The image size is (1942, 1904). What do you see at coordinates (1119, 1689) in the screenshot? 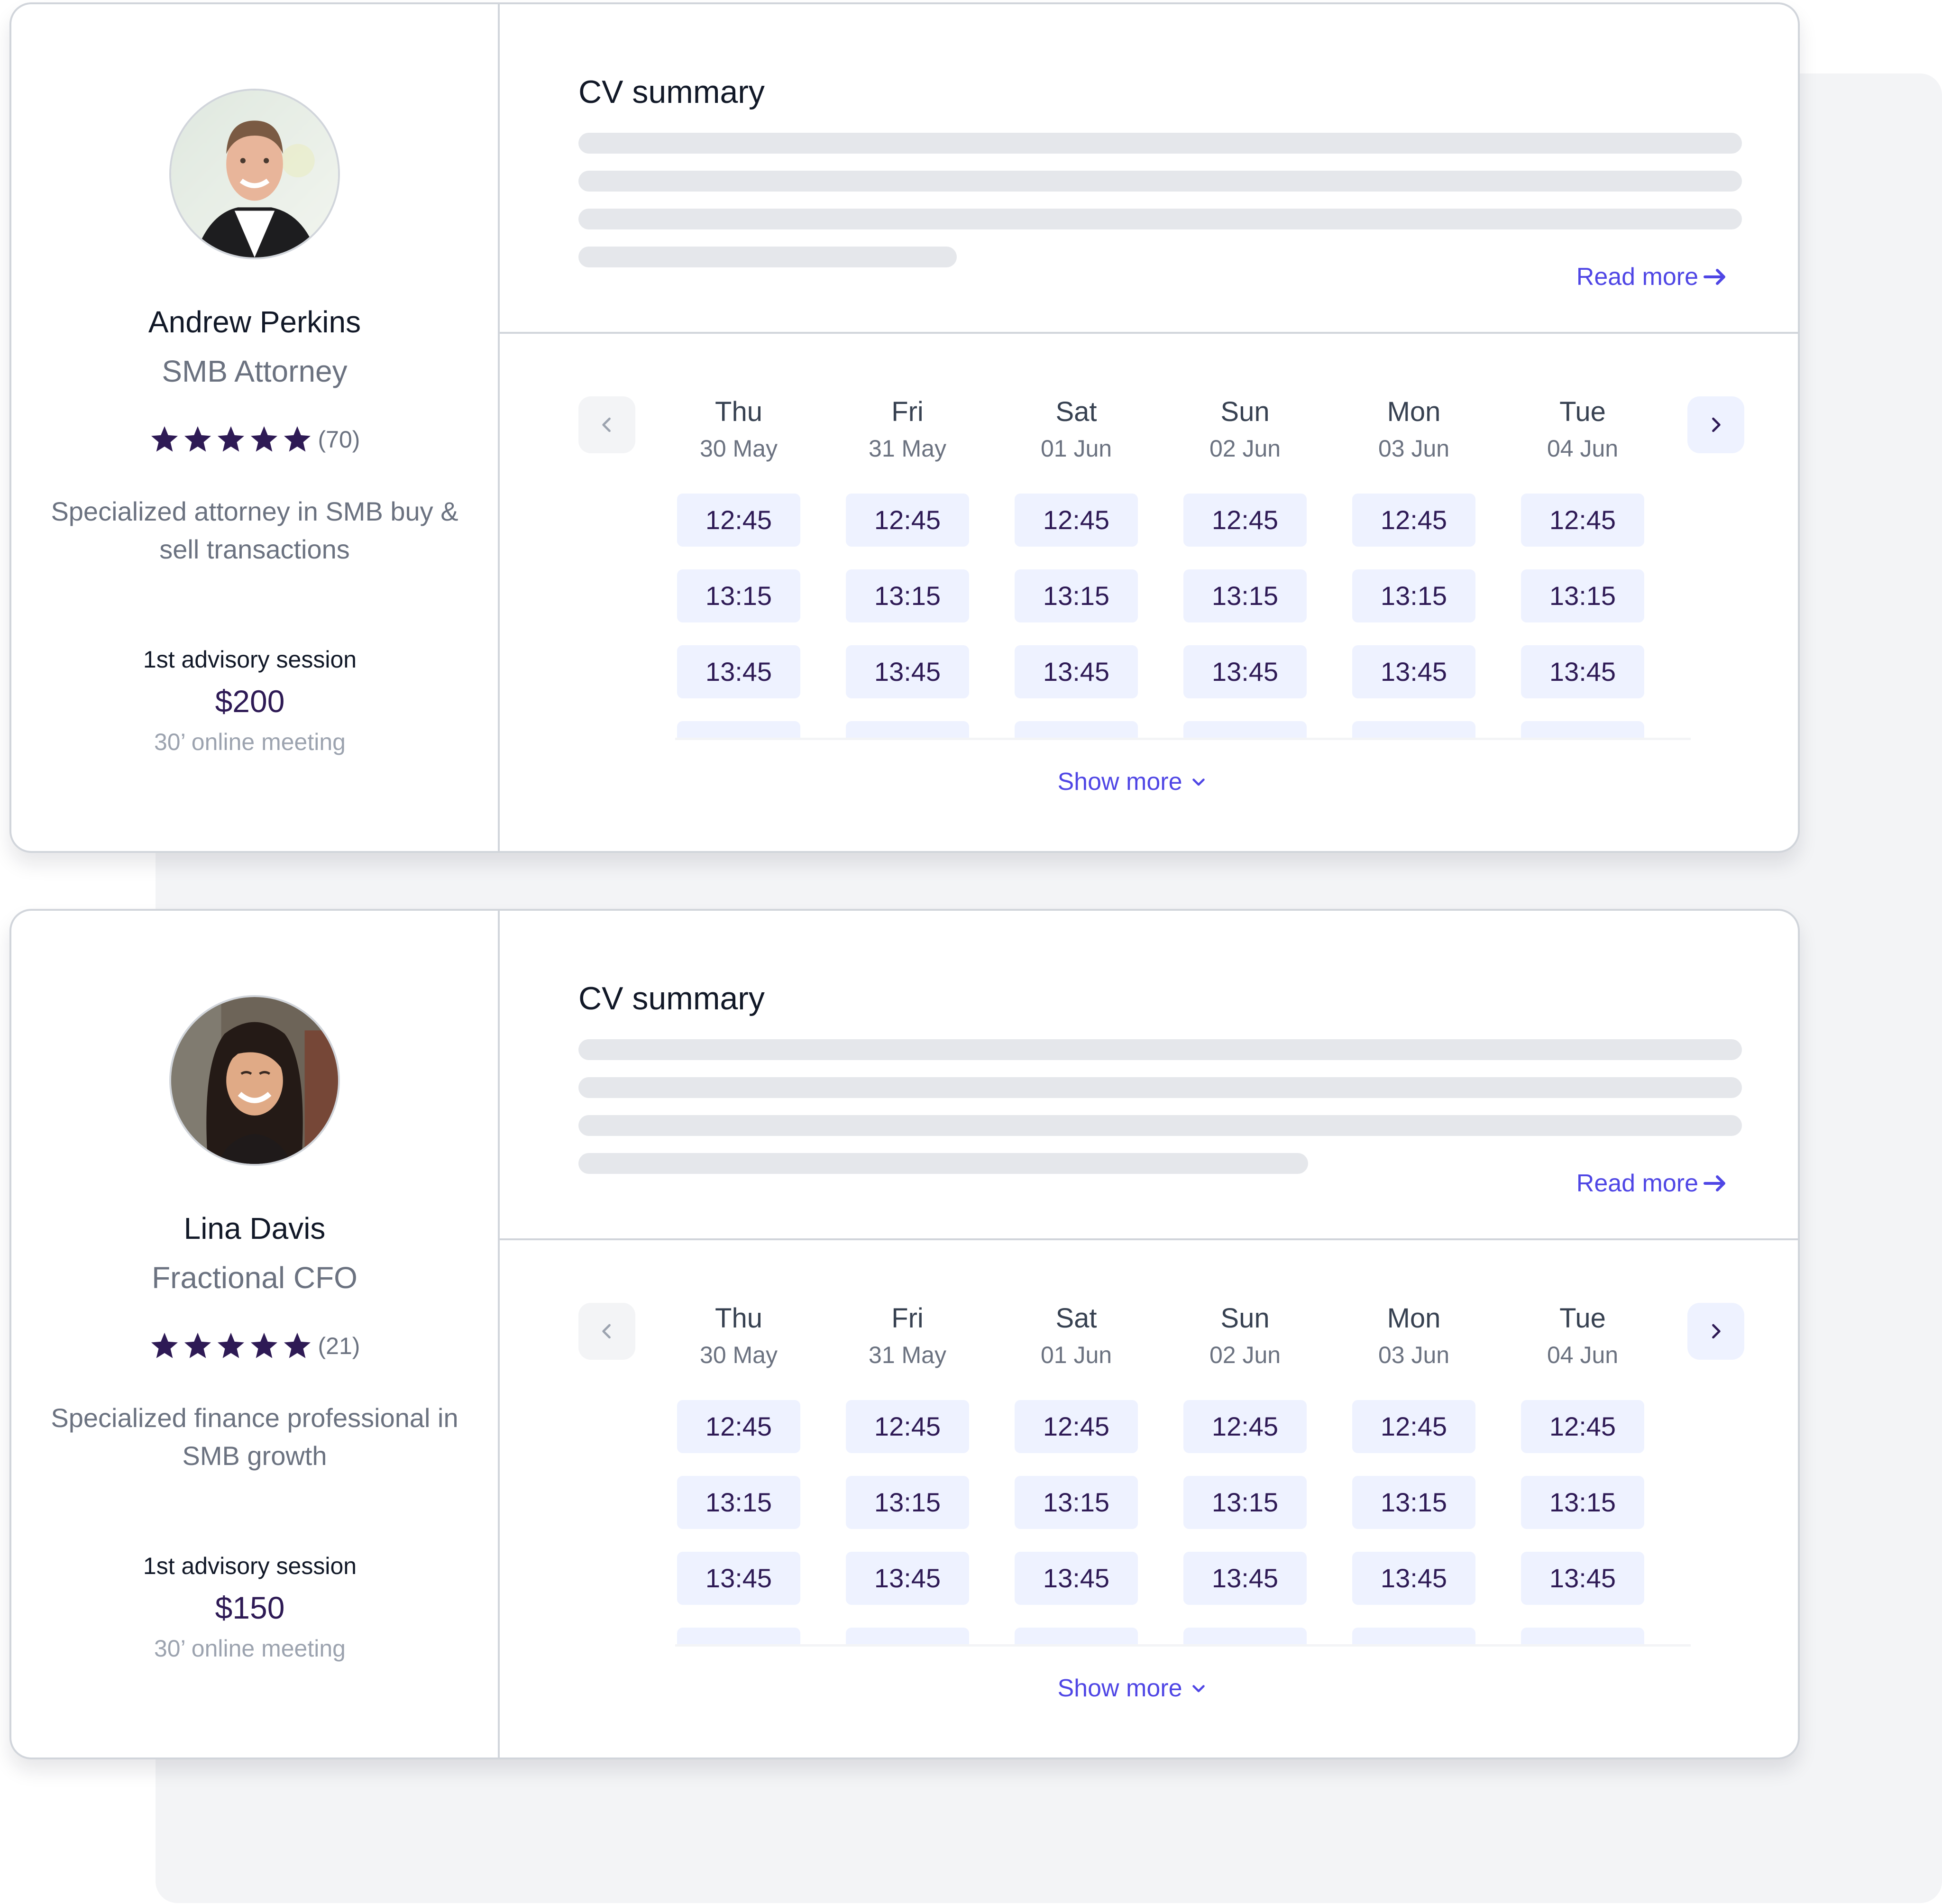
I see `show-more-label: Show more` at bounding box center [1119, 1689].